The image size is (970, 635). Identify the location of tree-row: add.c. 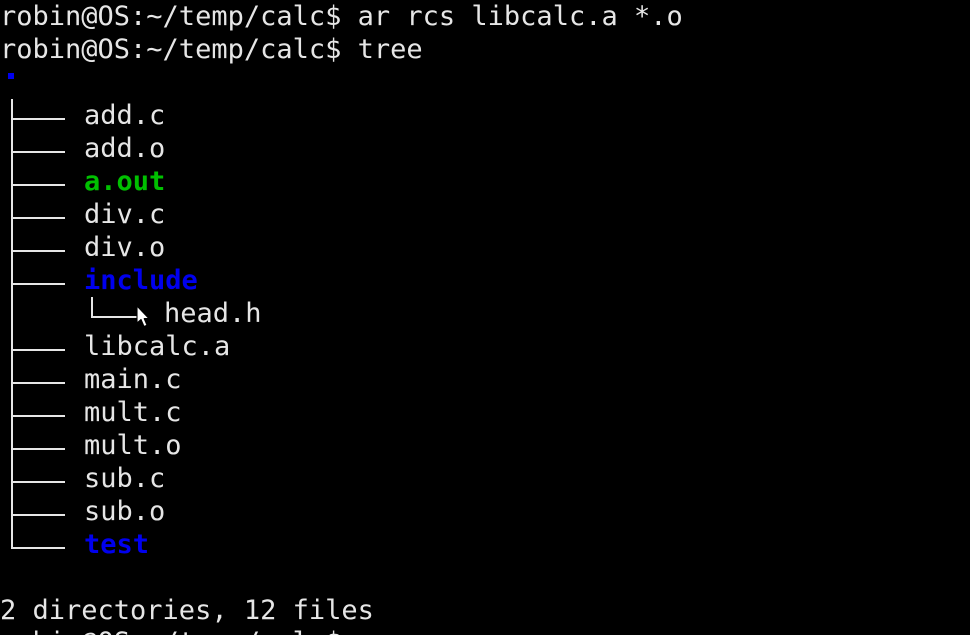
(485, 115).